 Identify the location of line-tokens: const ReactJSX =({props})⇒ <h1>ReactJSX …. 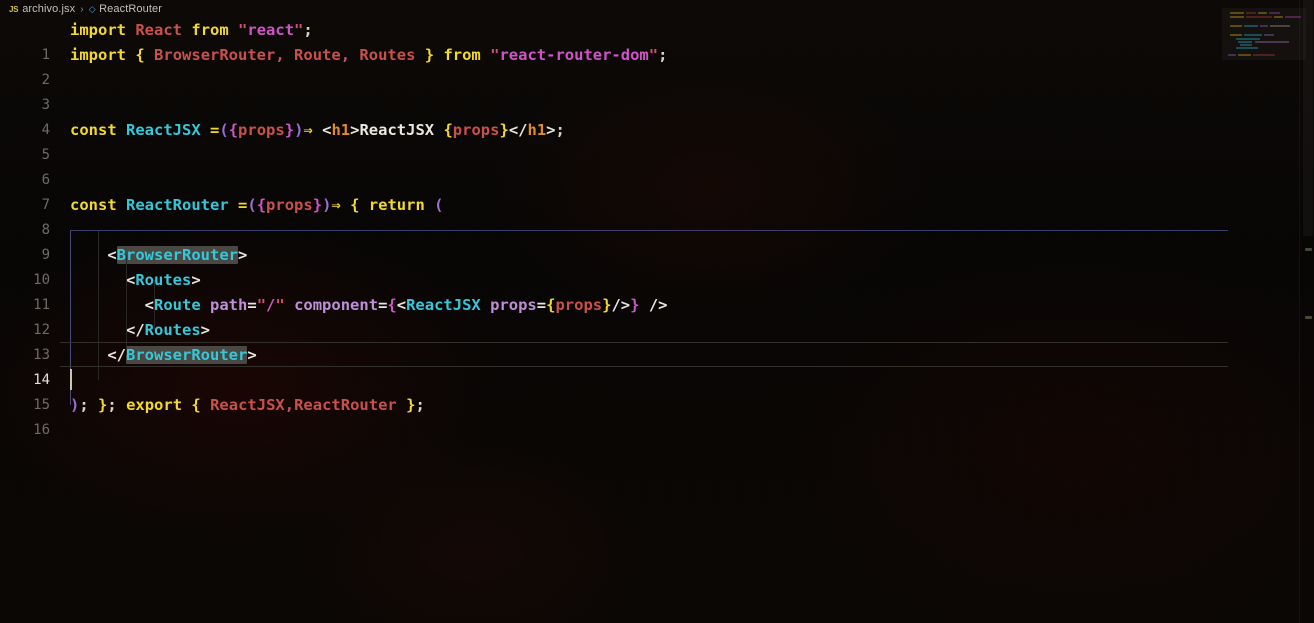
(317, 130).